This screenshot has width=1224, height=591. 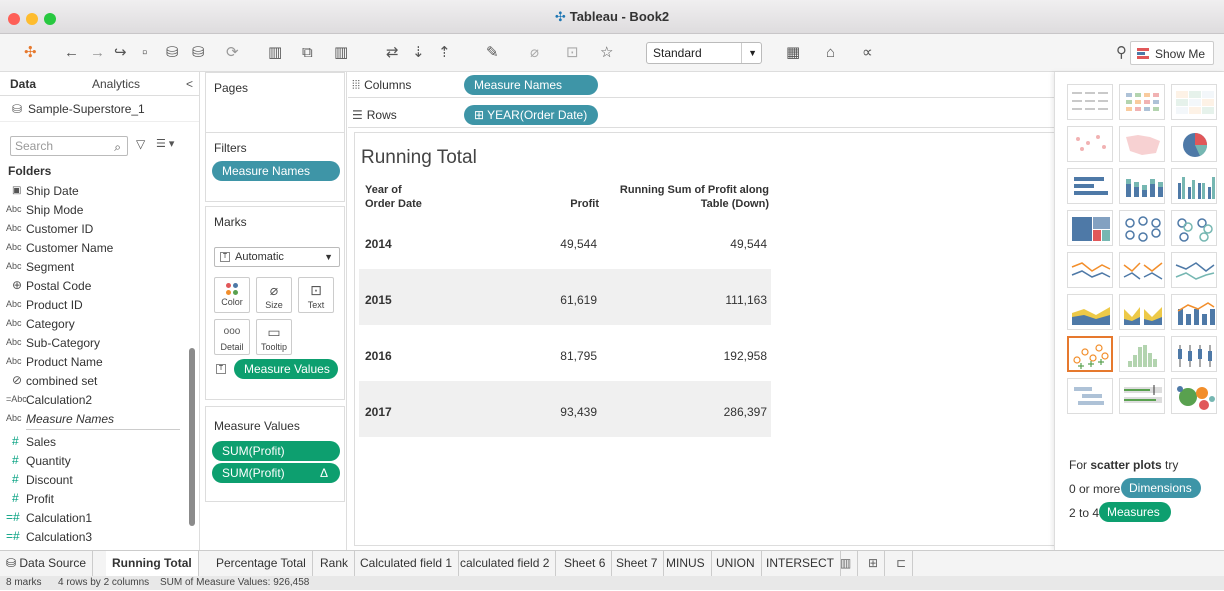 I want to click on show-me-gantt-chart-icon, so click(x=1090, y=396).